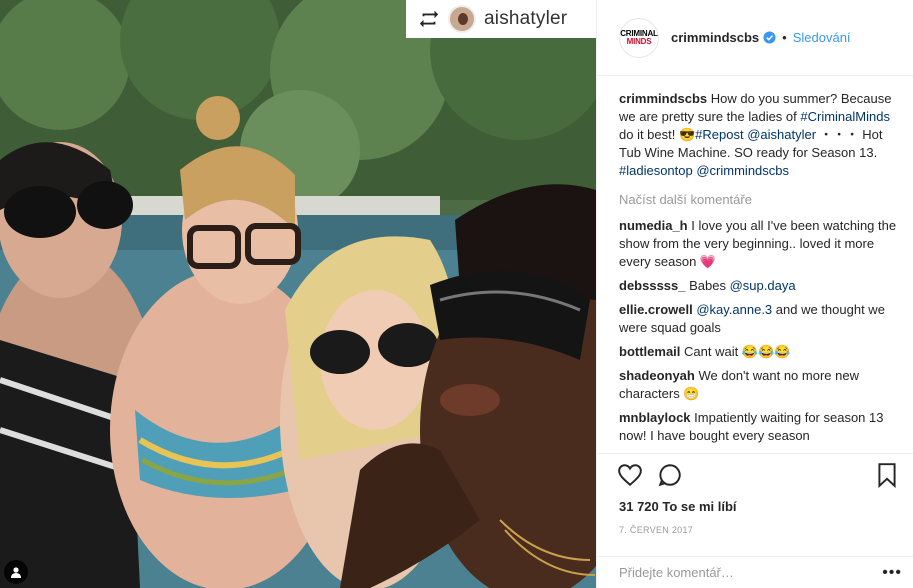 The height and width of the screenshot is (588, 913). Describe the element at coordinates (719, 134) in the screenshot. I see `hashtag-repost: #Repost` at that location.